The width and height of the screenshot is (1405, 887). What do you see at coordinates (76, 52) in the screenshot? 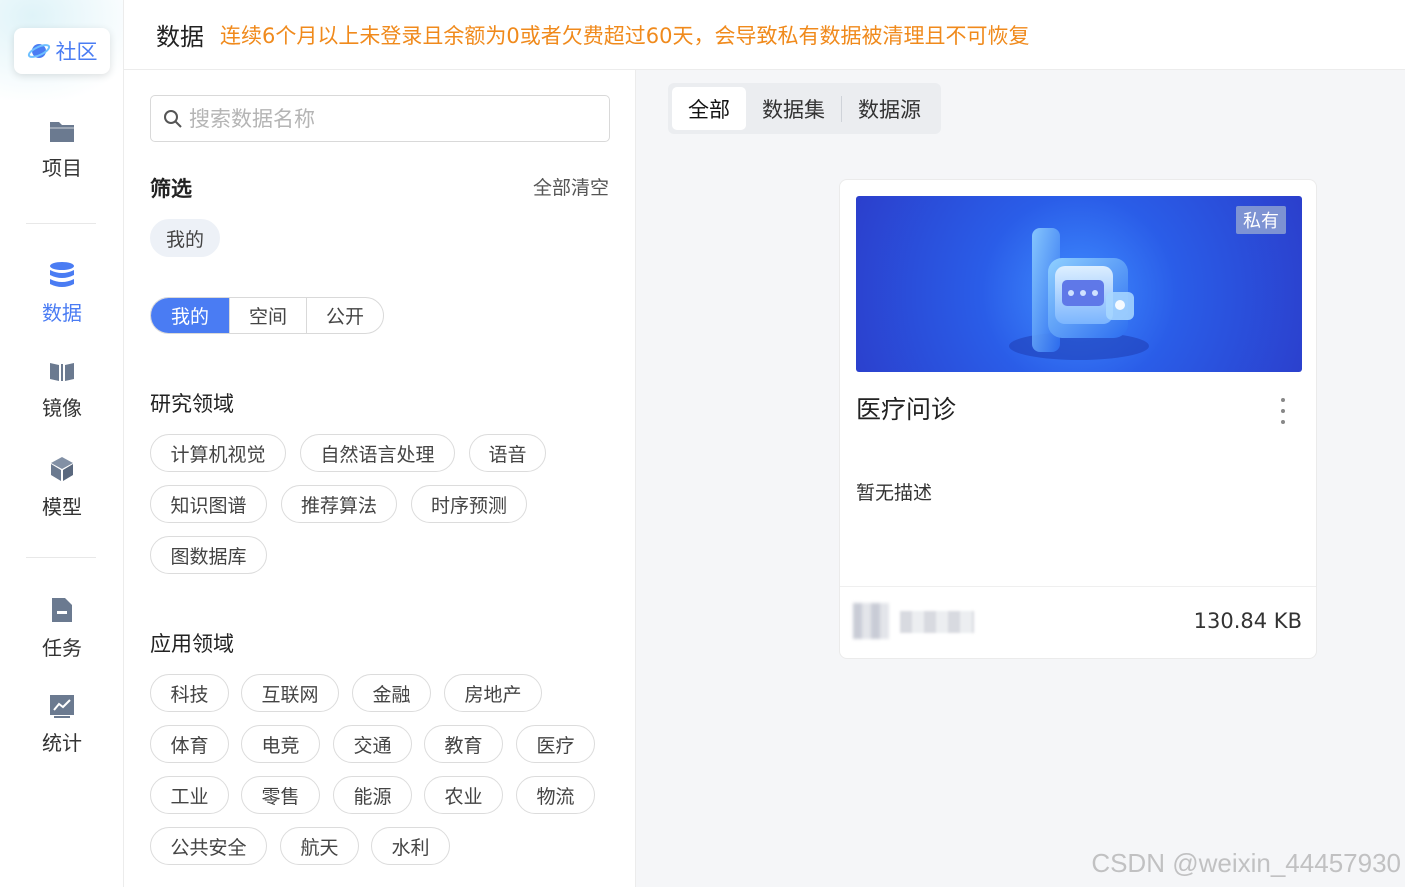
I see `community-label: 社区` at bounding box center [76, 52].